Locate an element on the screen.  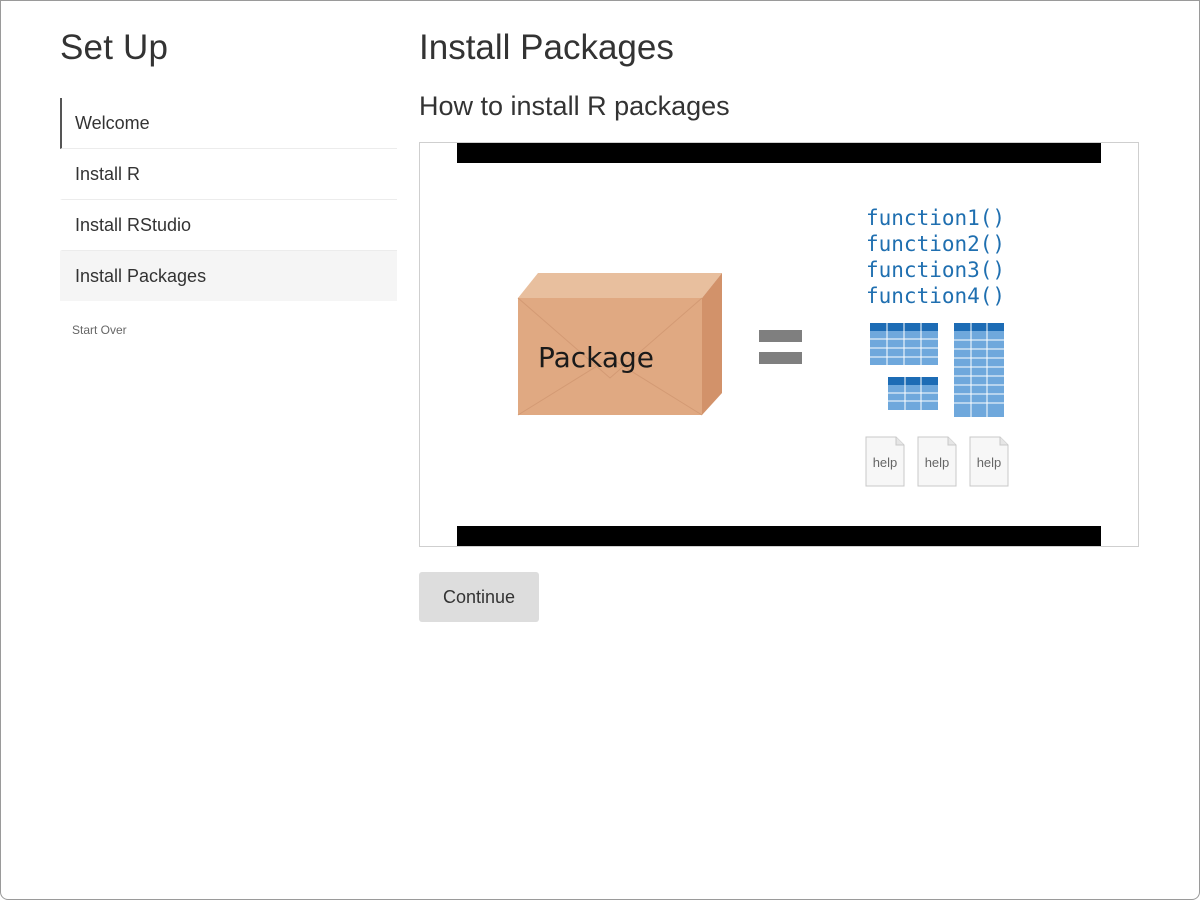
start-over-link: Start Over is located at coordinates (99, 330).